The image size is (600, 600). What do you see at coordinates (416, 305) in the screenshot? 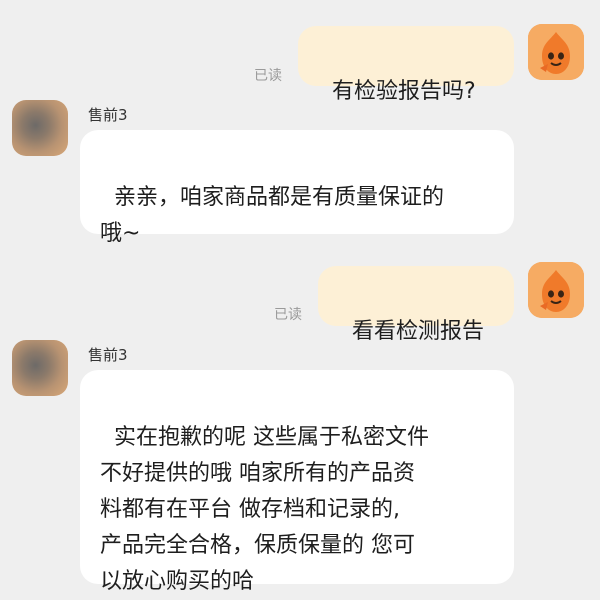
I see `outgoing-message-bubble: 看看检测报告` at bounding box center [416, 305].